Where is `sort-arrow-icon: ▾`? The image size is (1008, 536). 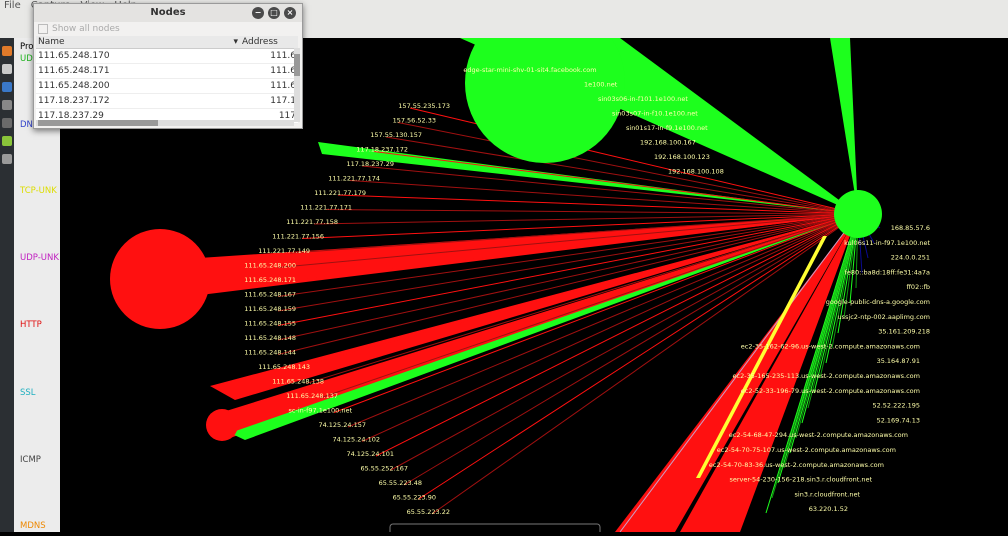 sort-arrow-icon: ▾ is located at coordinates (235, 42).